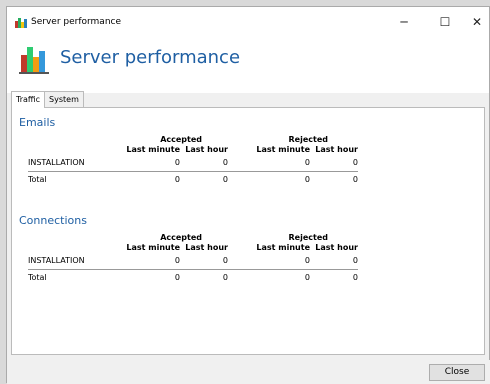 Image resolution: width=490 pixels, height=384 pixels. Describe the element at coordinates (34, 60) in the screenshot. I see `chart-icon` at that location.